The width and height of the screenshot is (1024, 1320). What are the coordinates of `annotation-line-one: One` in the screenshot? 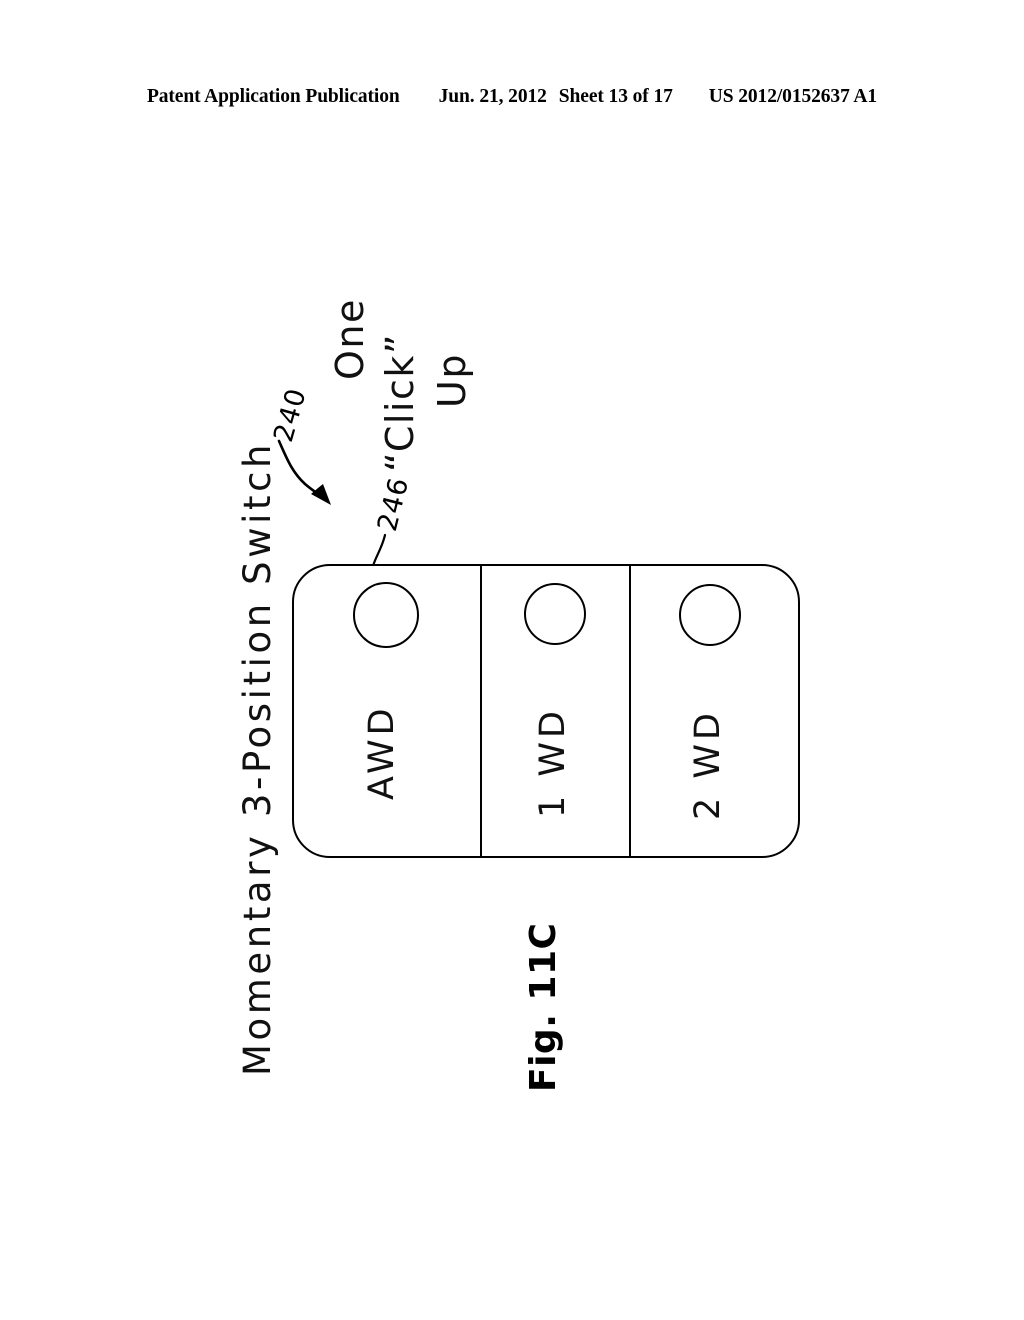 It's located at (350, 339).